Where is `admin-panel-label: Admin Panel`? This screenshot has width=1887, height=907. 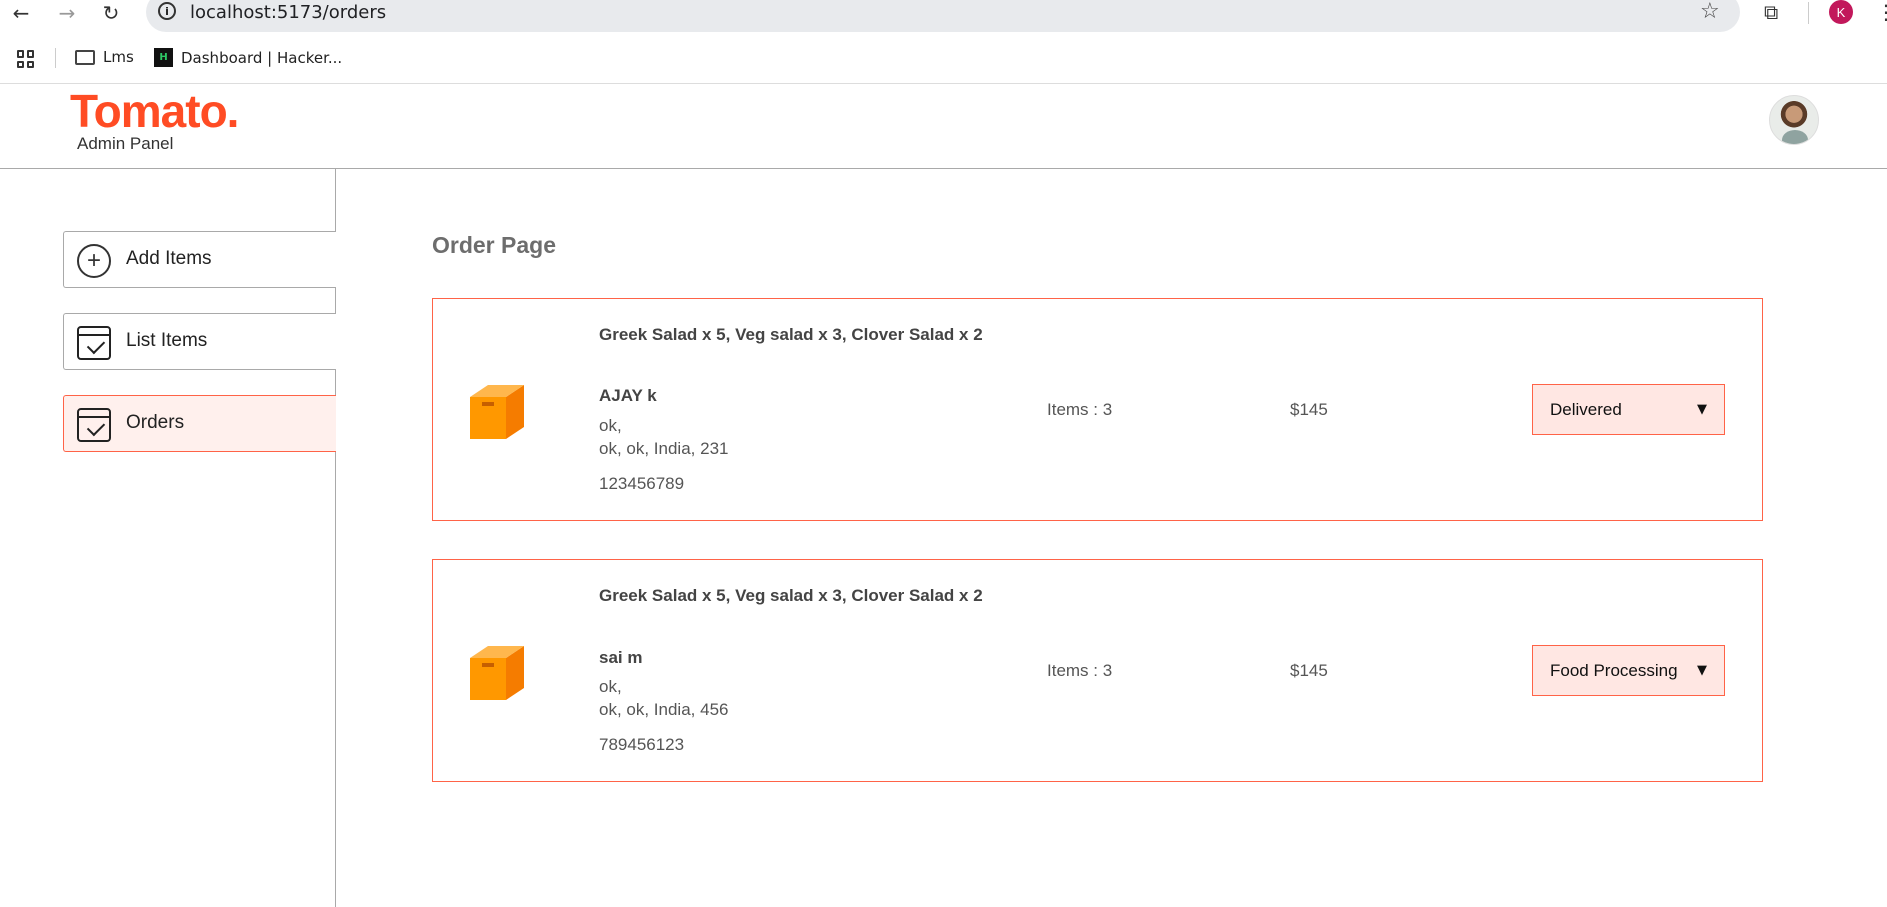 admin-panel-label: Admin Panel is located at coordinates (125, 143).